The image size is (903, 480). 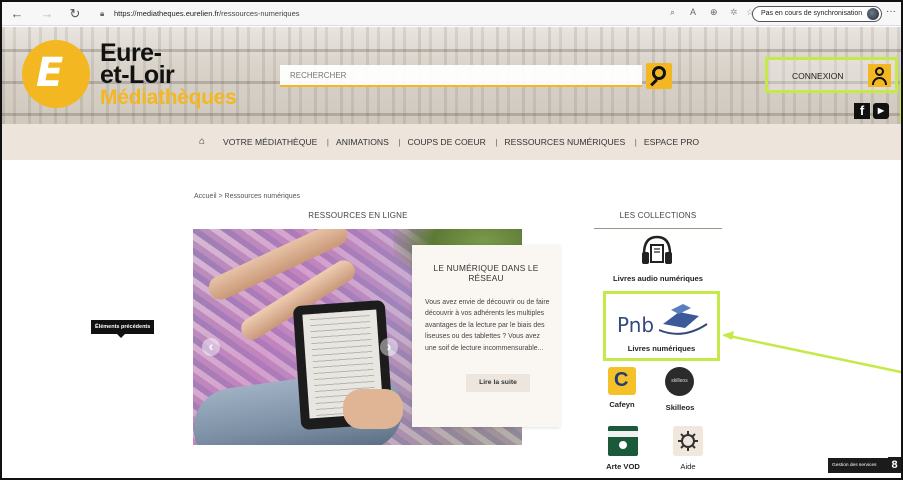 What do you see at coordinates (812, 13) in the screenshot?
I see `sync-label: Pas en cours de synchronisation` at bounding box center [812, 13].